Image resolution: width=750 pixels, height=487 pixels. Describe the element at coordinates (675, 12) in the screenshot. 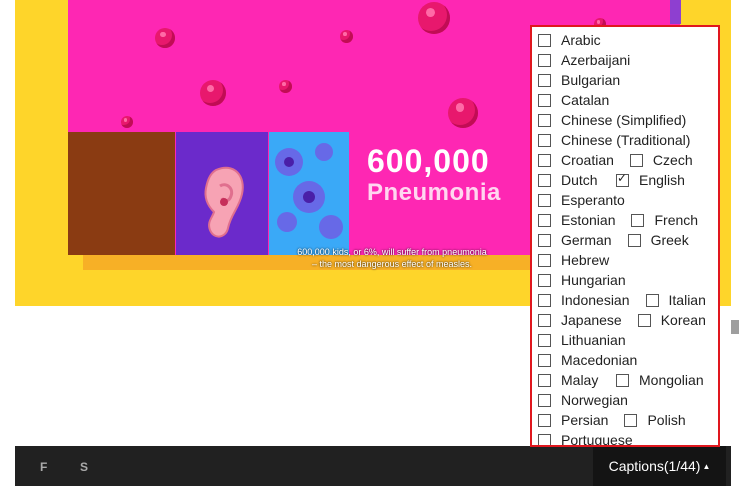

I see `video-frame-edge` at that location.